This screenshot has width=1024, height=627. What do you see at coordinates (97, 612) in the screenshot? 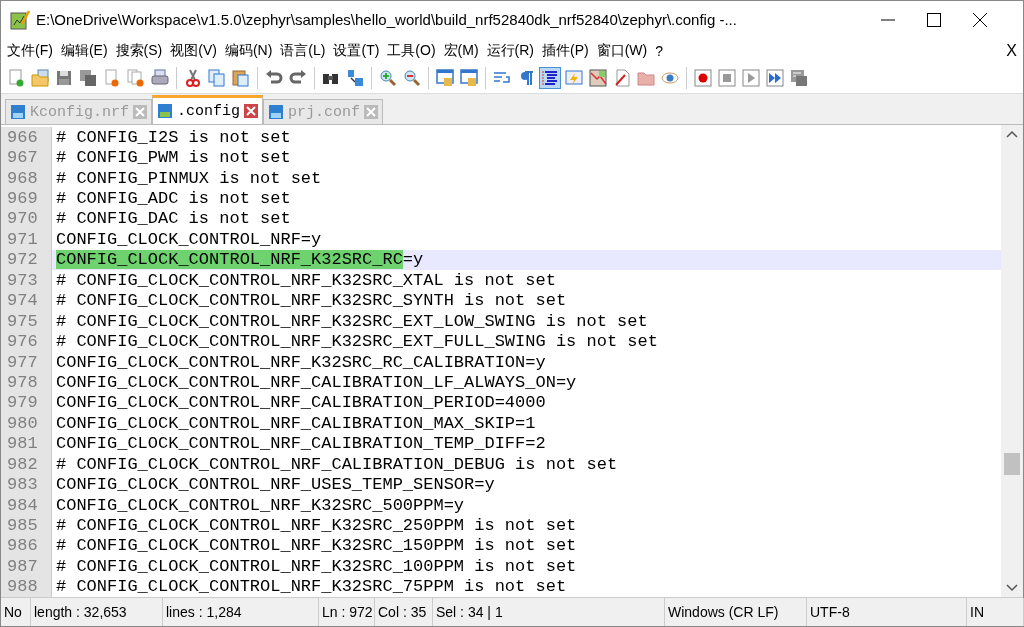
I see `status-text: length : 32,653` at bounding box center [97, 612].